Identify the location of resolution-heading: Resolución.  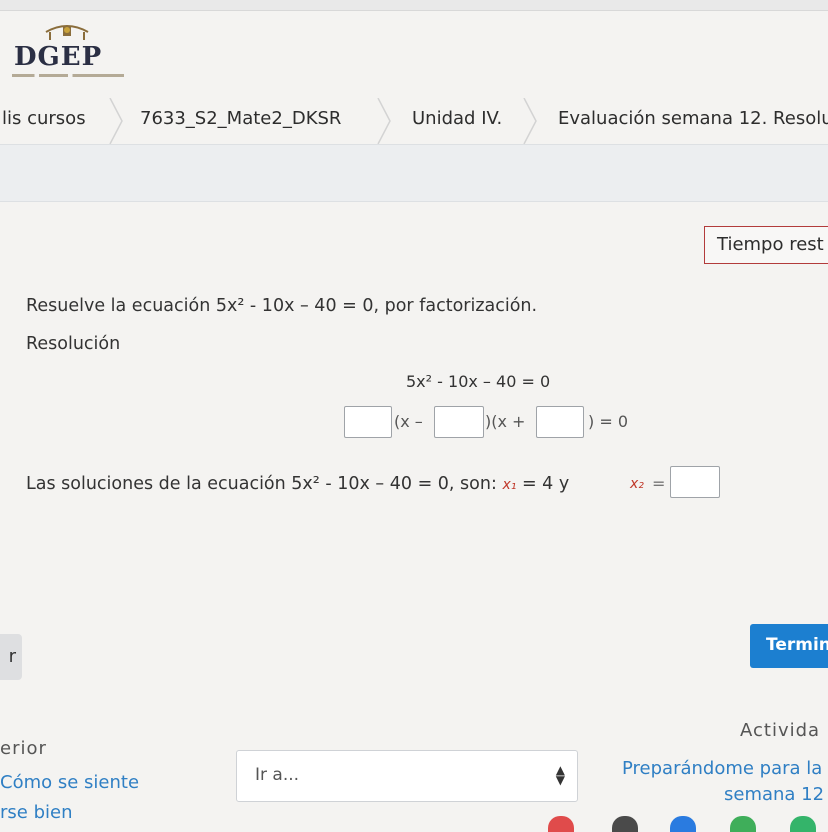
(73, 344).